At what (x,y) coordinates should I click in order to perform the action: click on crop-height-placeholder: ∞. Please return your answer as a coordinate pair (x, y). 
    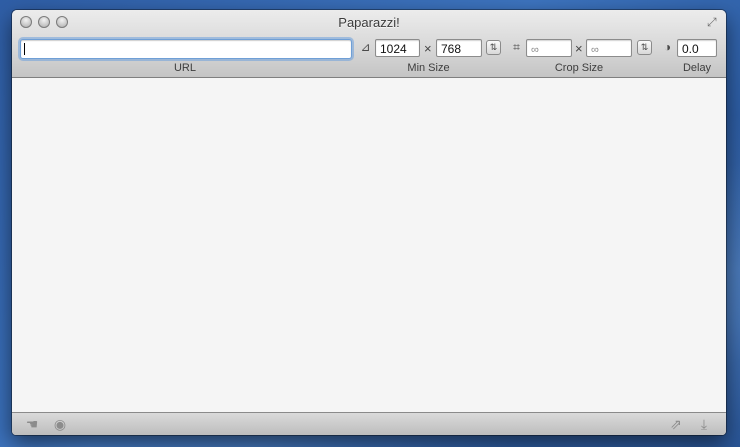
    Looking at the image, I should click on (595, 50).